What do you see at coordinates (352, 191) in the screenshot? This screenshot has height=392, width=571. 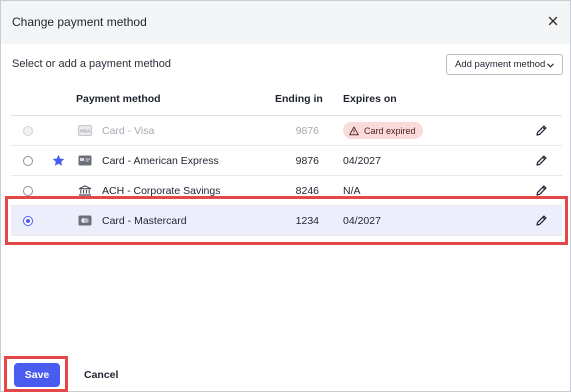 I see `expires-on-value: N/A` at bounding box center [352, 191].